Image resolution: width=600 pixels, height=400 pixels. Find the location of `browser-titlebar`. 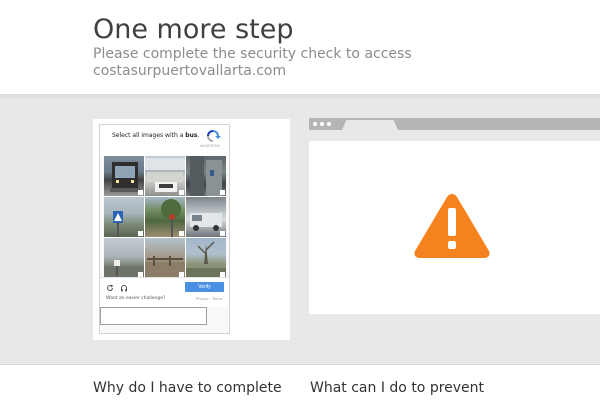

browser-titlebar is located at coordinates (454, 124).